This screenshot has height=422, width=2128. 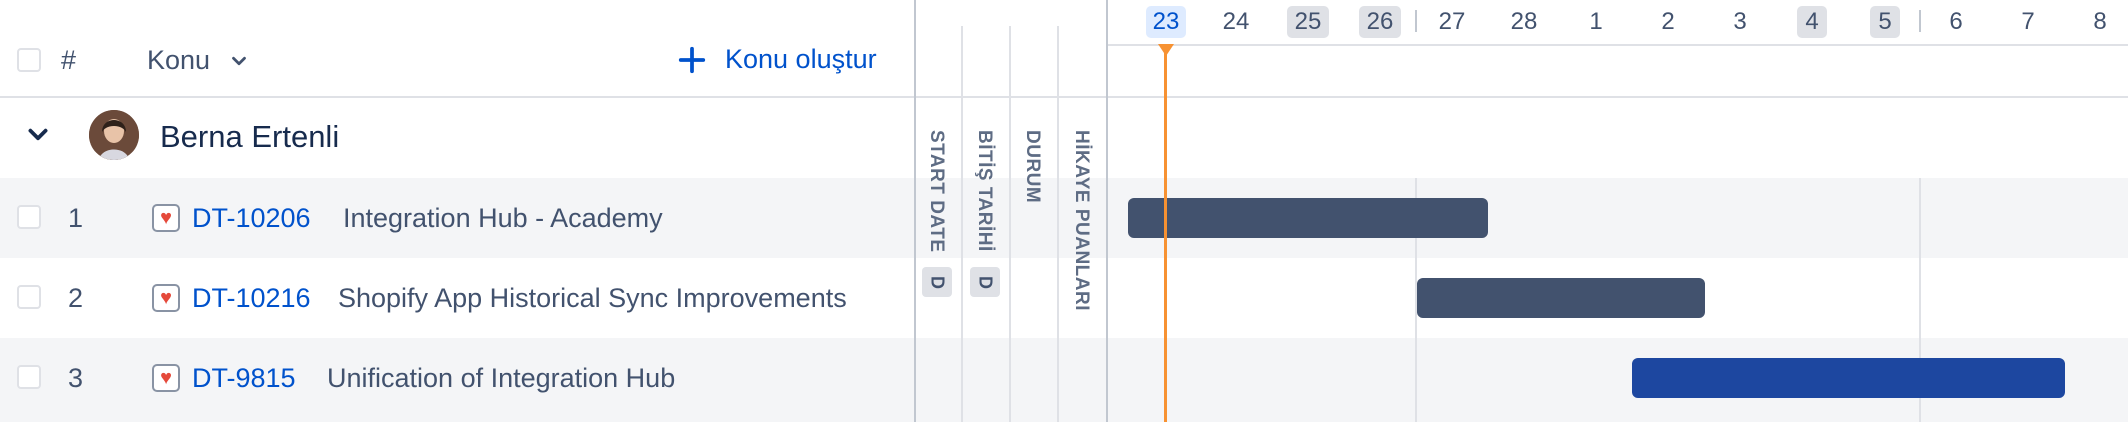 I want to click on issue-key-link: DT-10216, so click(x=251, y=298).